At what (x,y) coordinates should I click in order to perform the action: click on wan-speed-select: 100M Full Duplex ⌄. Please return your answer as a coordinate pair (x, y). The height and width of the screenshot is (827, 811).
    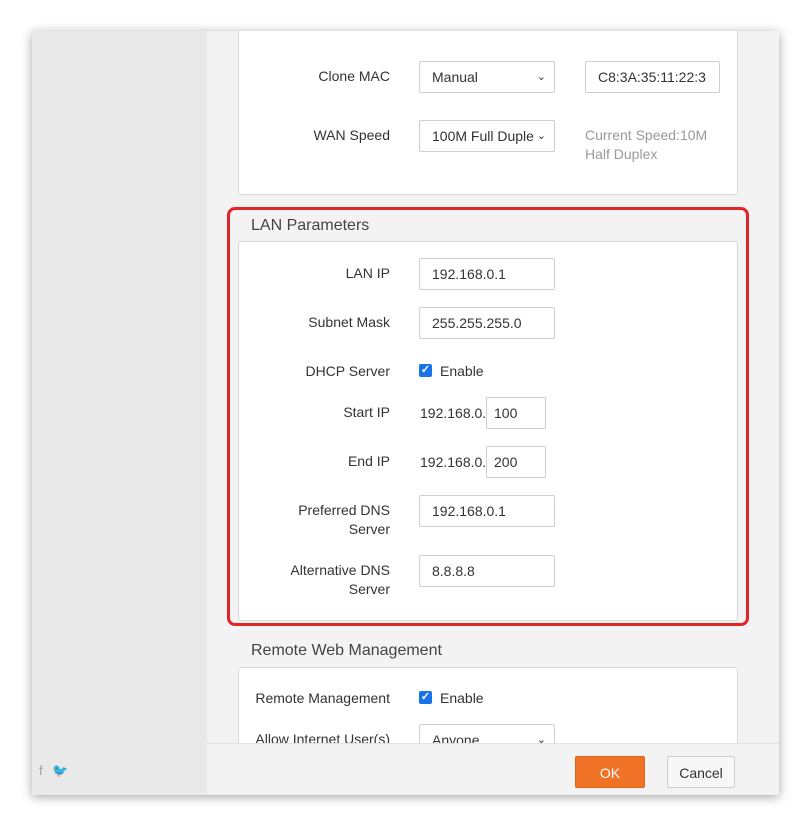
    Looking at the image, I should click on (487, 136).